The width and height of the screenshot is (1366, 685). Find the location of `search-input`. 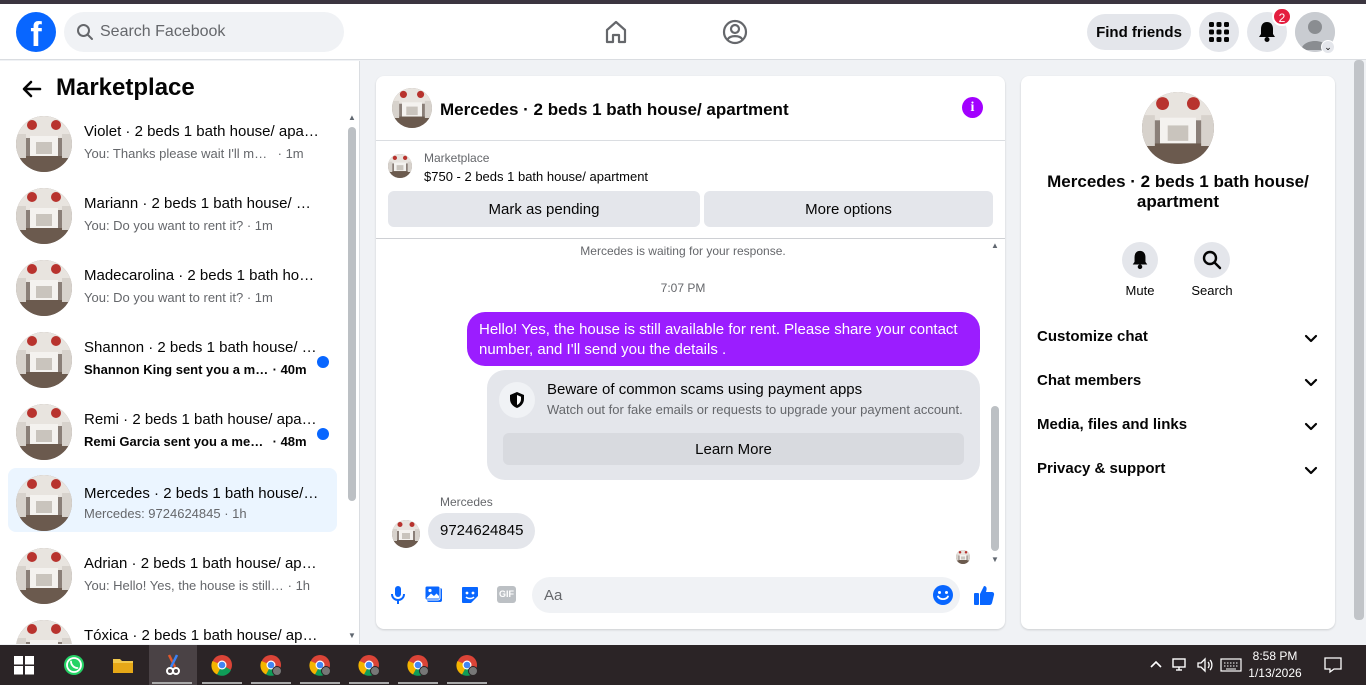

search-input is located at coordinates (218, 32).